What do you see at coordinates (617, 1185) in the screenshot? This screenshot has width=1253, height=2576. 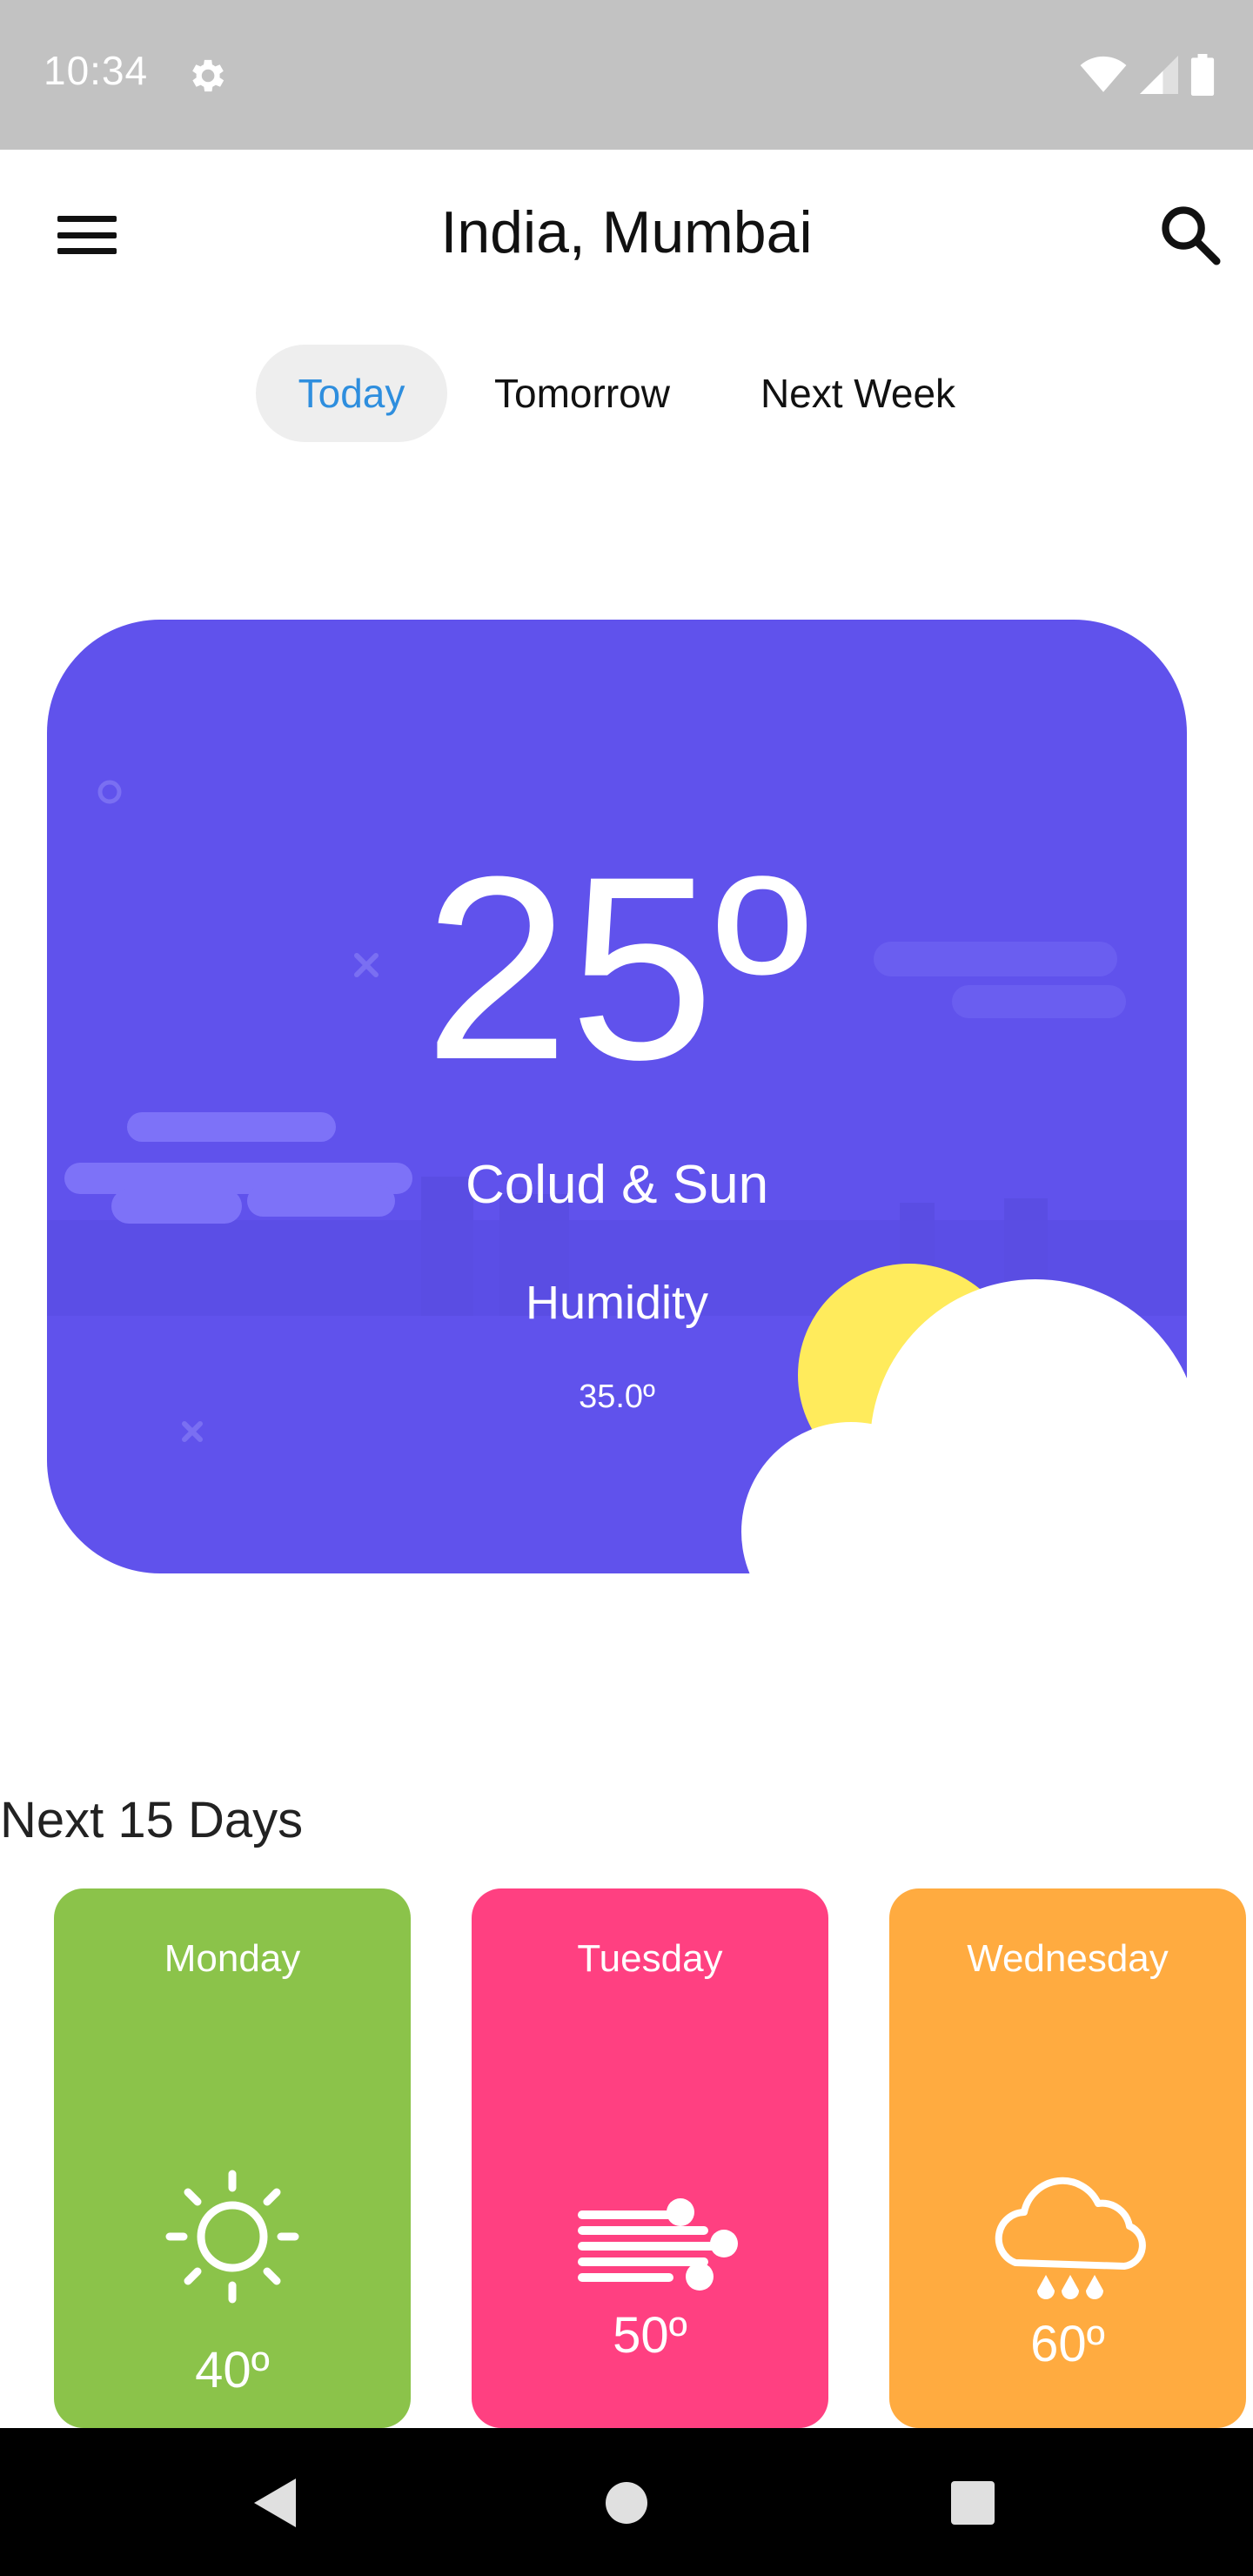 I see `weather-condition: Colud & Sun` at bounding box center [617, 1185].